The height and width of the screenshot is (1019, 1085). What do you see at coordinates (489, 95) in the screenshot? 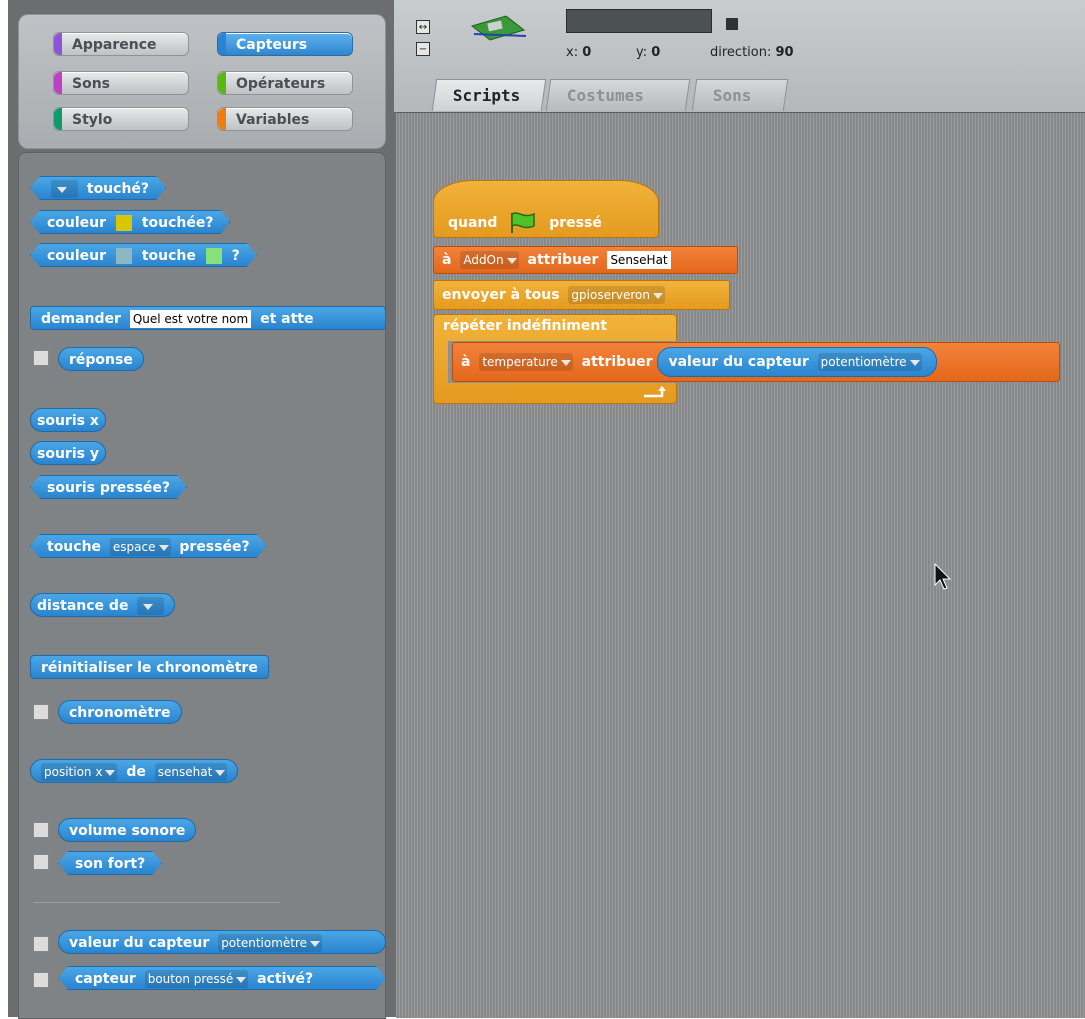
I see `tab-scripts: Scripts` at bounding box center [489, 95].